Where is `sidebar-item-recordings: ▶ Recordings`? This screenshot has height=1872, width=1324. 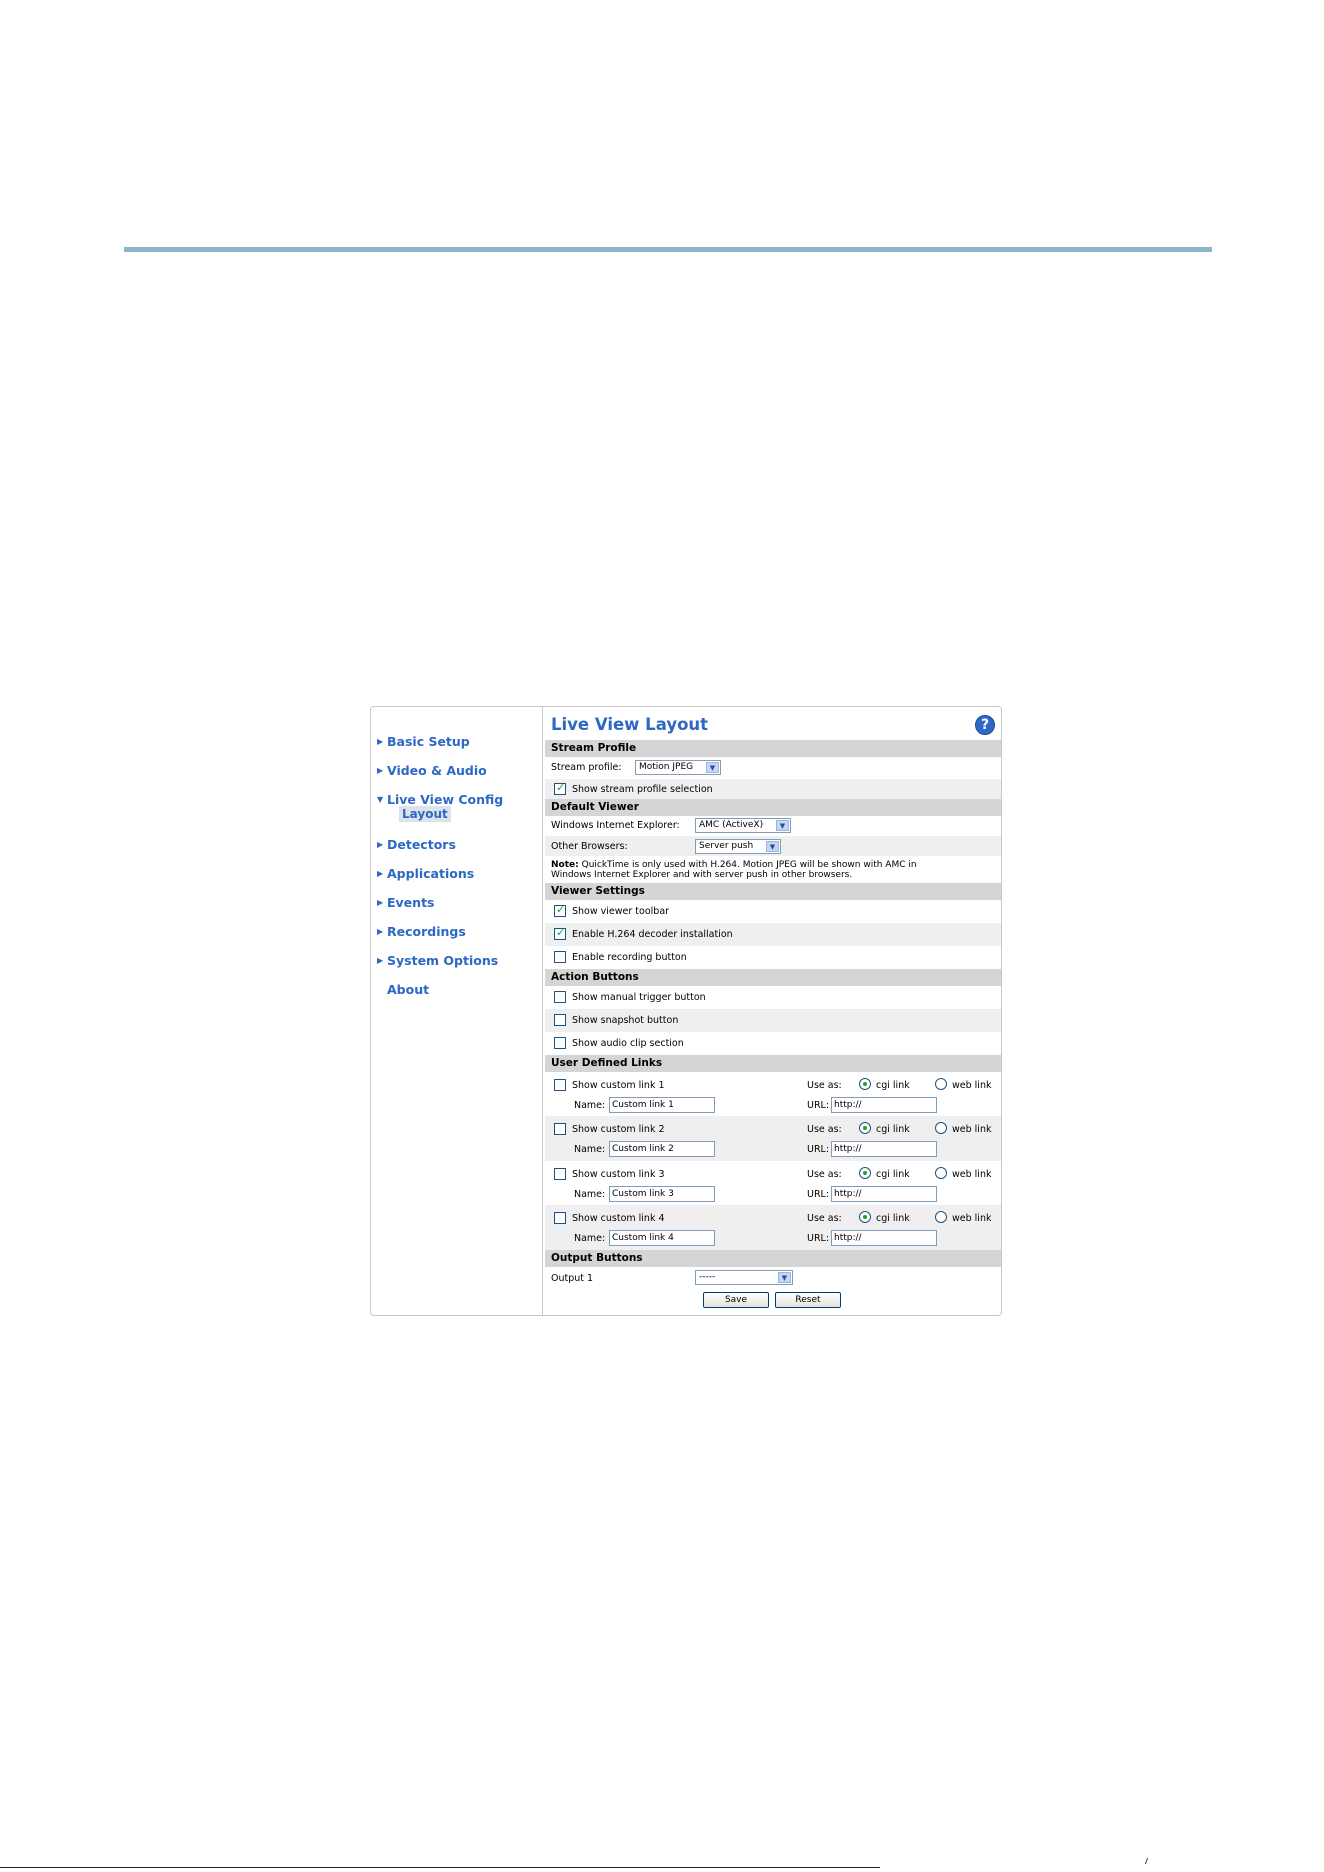
sidebar-item-recordings: ▶ Recordings is located at coordinates (421, 931).